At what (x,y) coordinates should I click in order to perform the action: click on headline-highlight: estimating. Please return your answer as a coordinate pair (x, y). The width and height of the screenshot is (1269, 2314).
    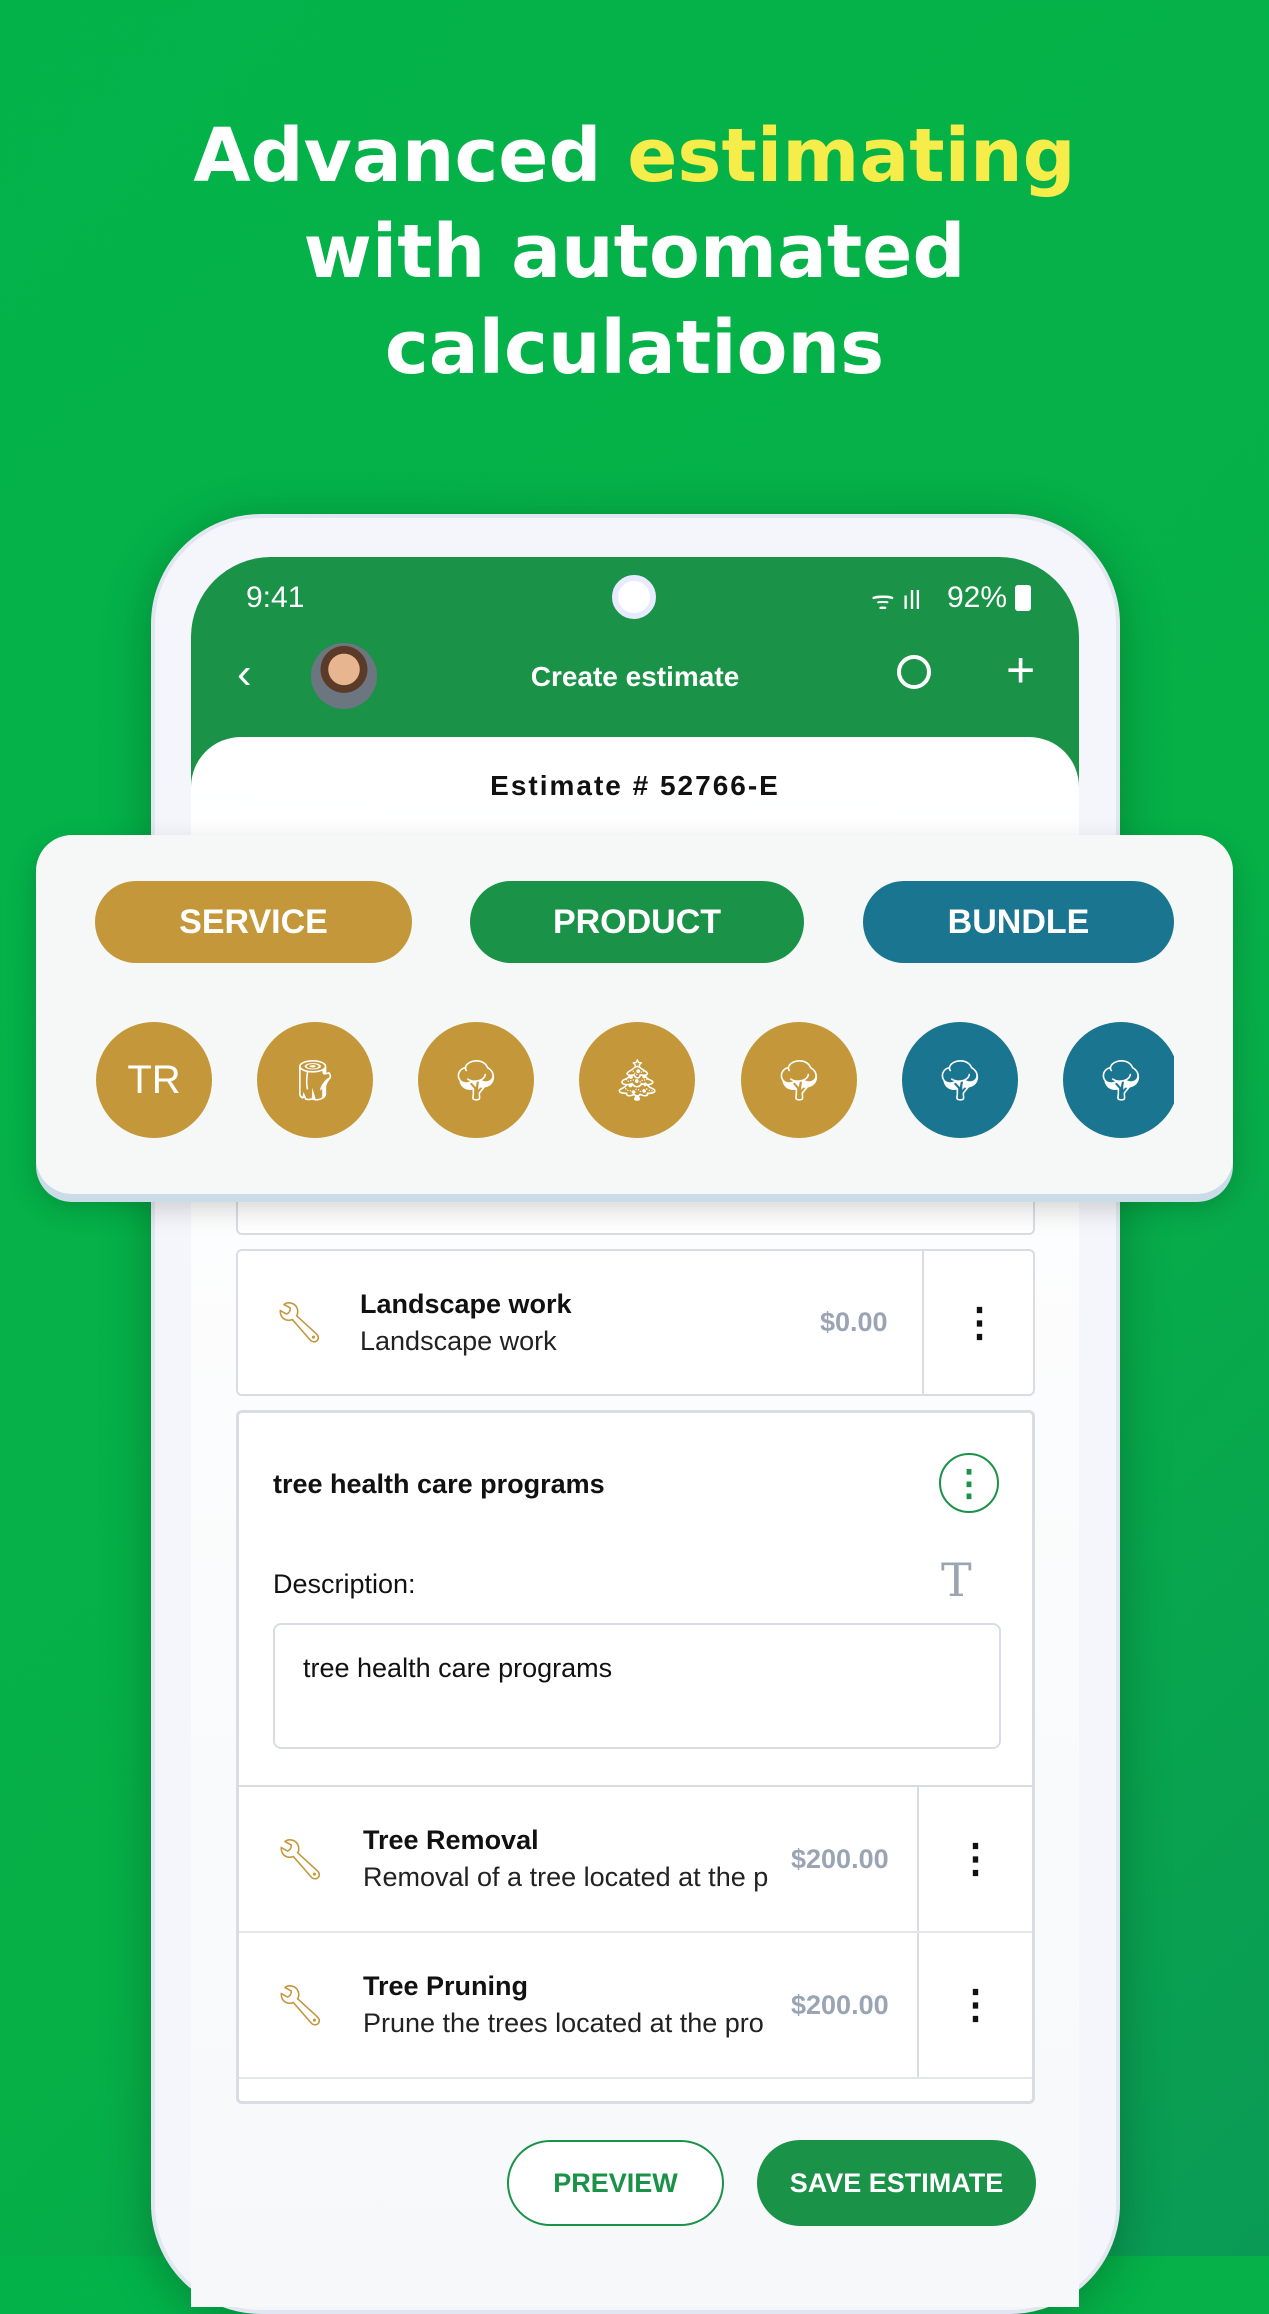
    Looking at the image, I should click on (851, 156).